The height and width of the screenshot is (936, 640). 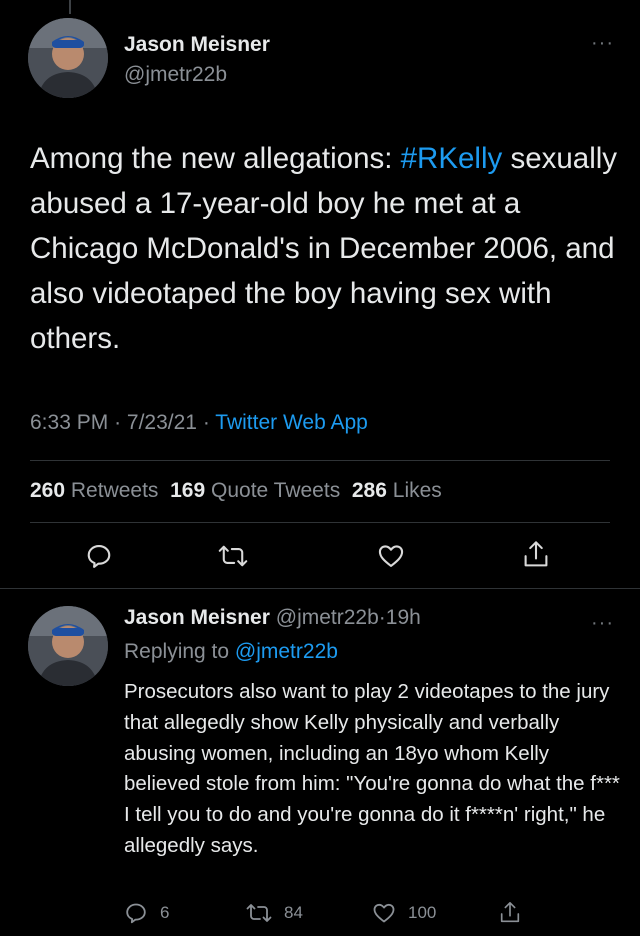 What do you see at coordinates (69, 422) in the screenshot?
I see `tweet-time: 6:33 PM` at bounding box center [69, 422].